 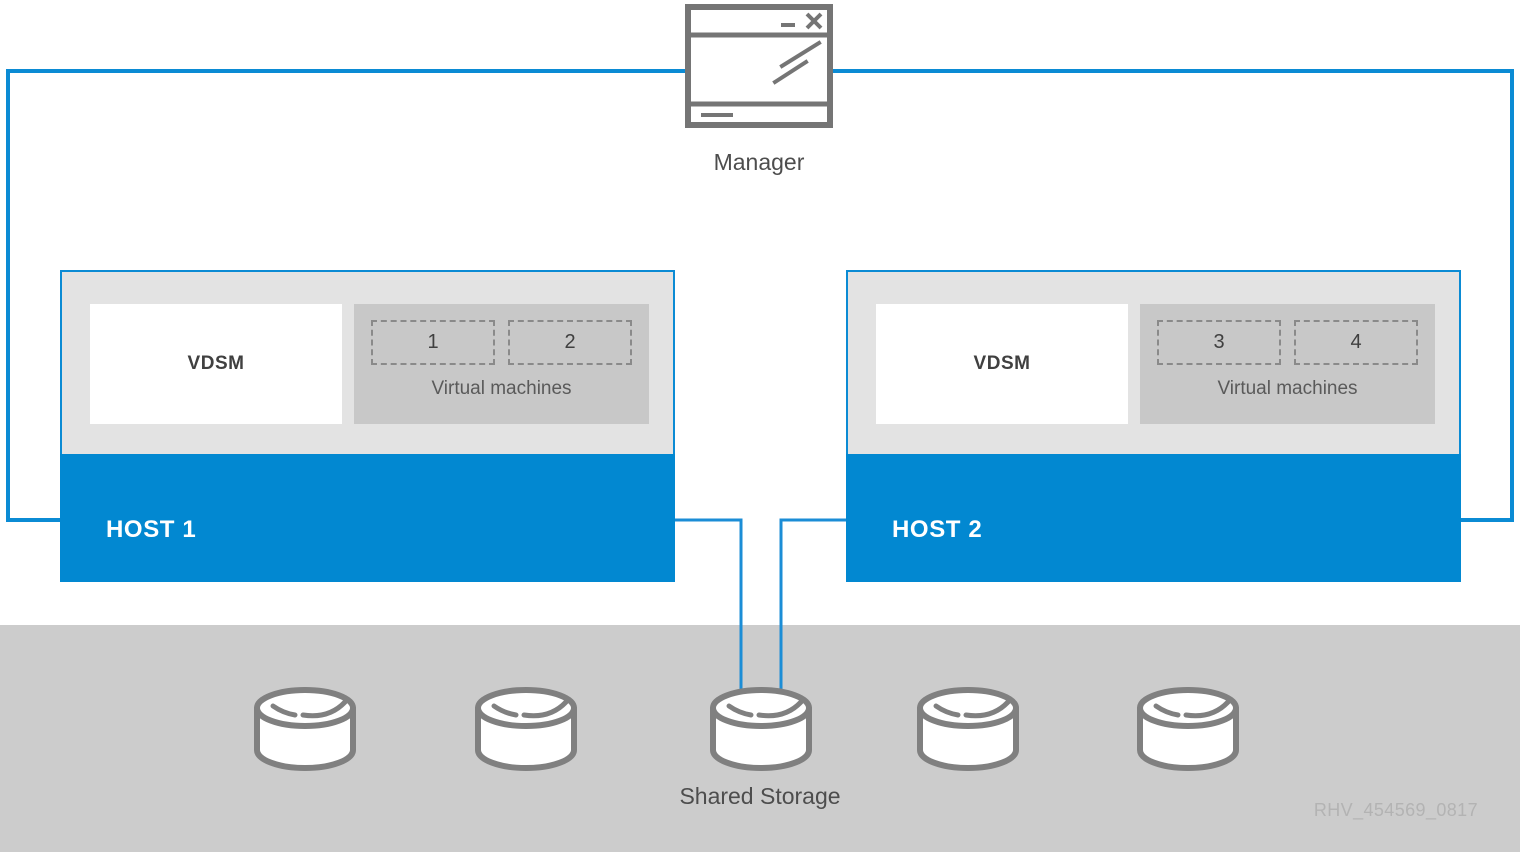 I want to click on storage-disk-shared, so click(x=761, y=729).